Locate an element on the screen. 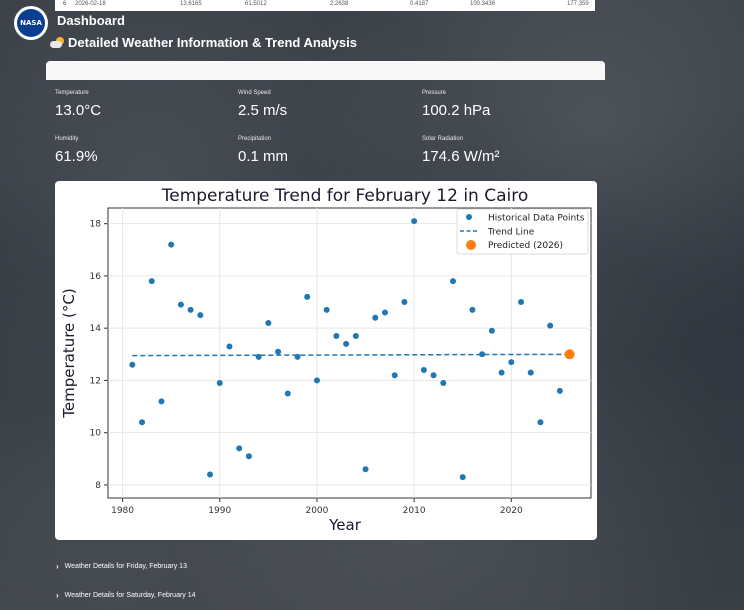  table-cell: 13.6165 is located at coordinates (191, 4).